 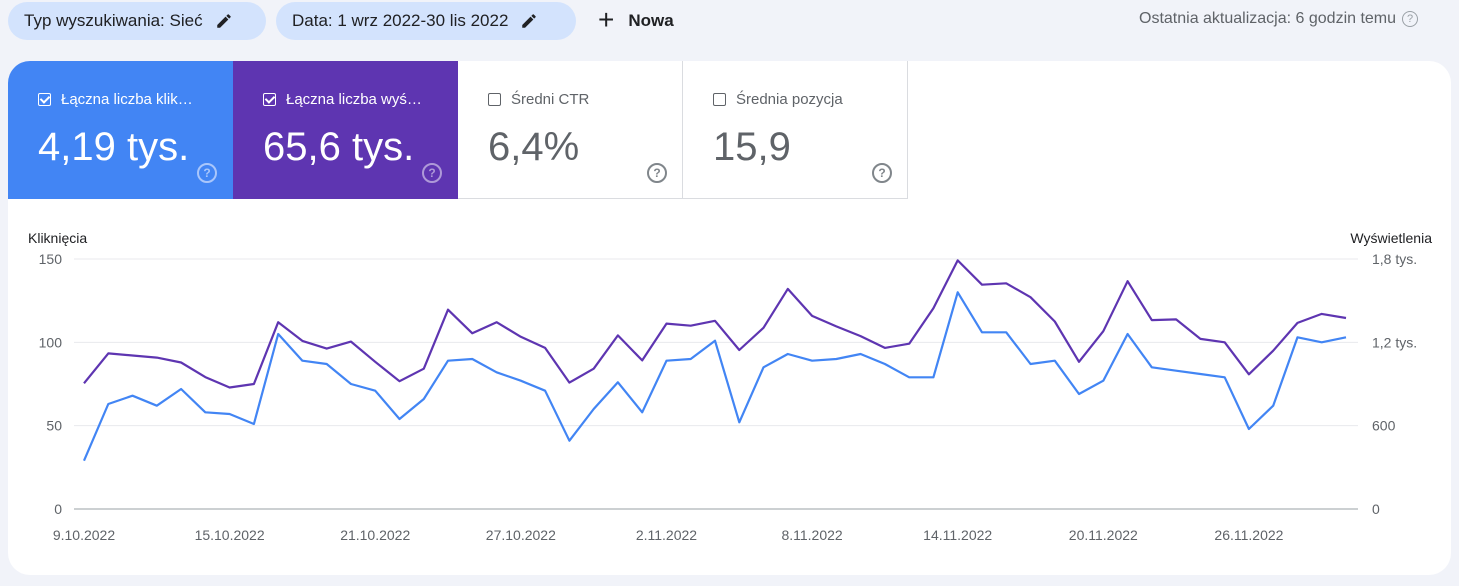 I want to click on x-tick-label: 26.11.2022, so click(x=1248, y=535).